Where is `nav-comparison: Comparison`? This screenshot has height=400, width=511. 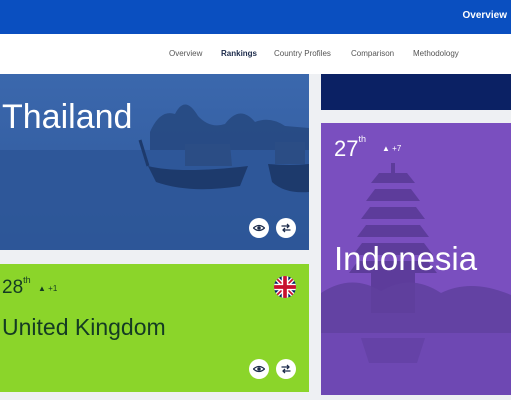
nav-comparison: Comparison is located at coordinates (372, 53).